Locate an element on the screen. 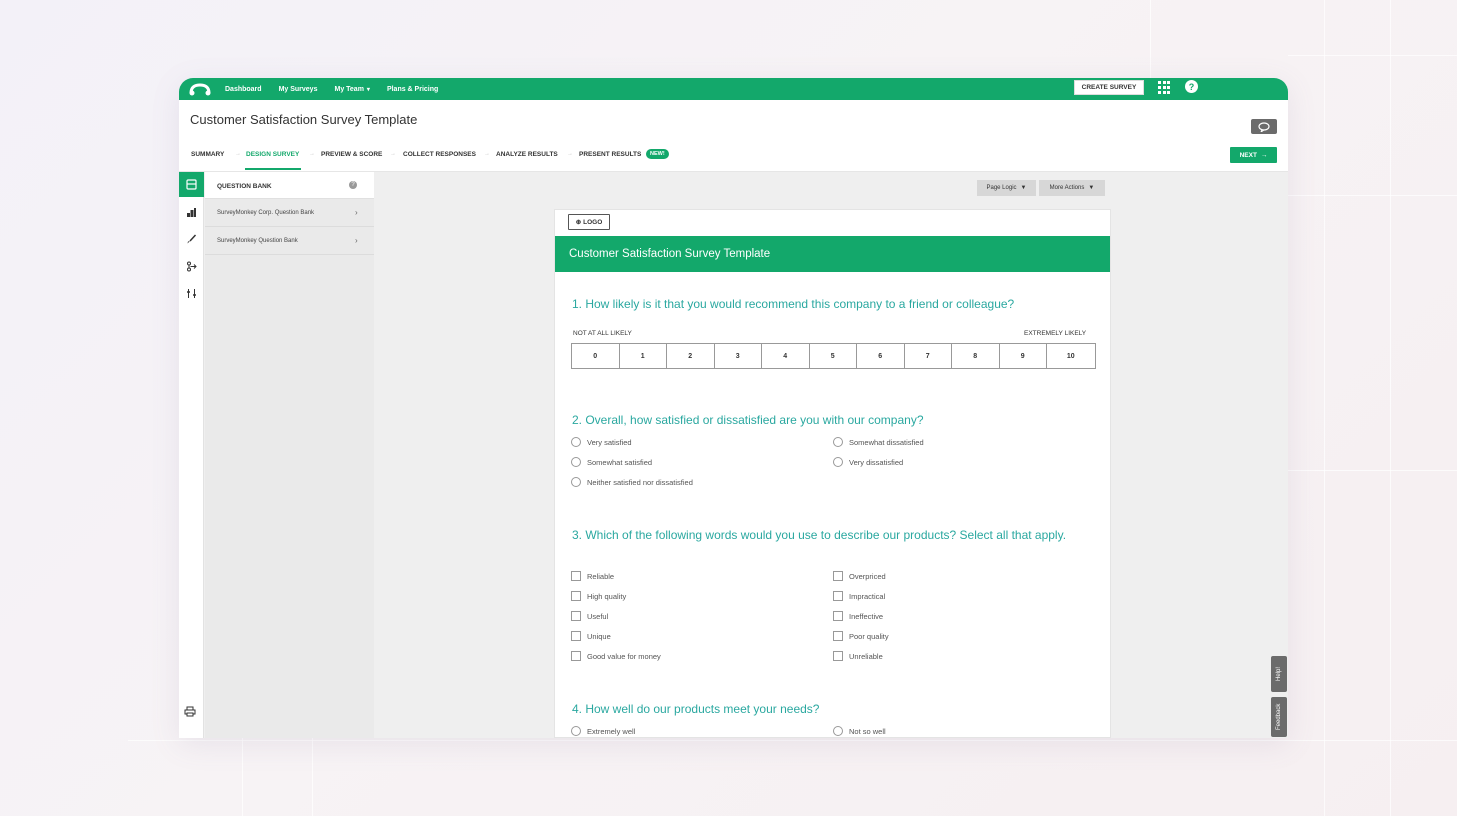  scale-option: 8 is located at coordinates (976, 356).